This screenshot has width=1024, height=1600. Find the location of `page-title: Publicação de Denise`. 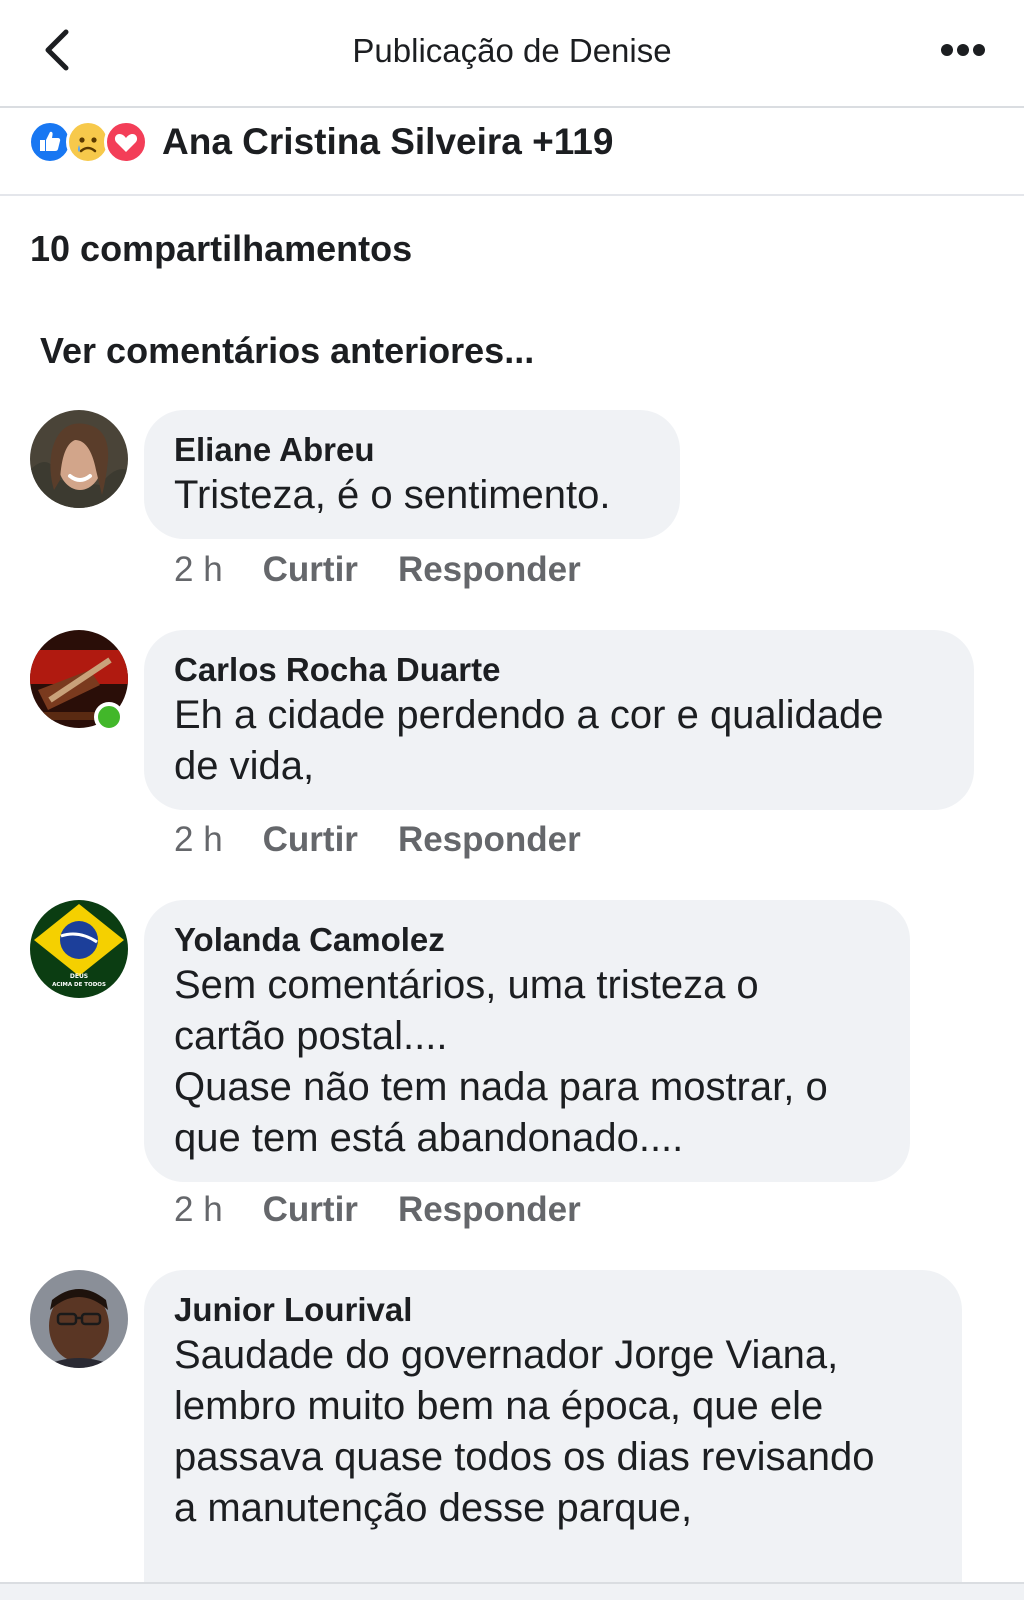

page-title: Publicação de Denise is located at coordinates (512, 50).